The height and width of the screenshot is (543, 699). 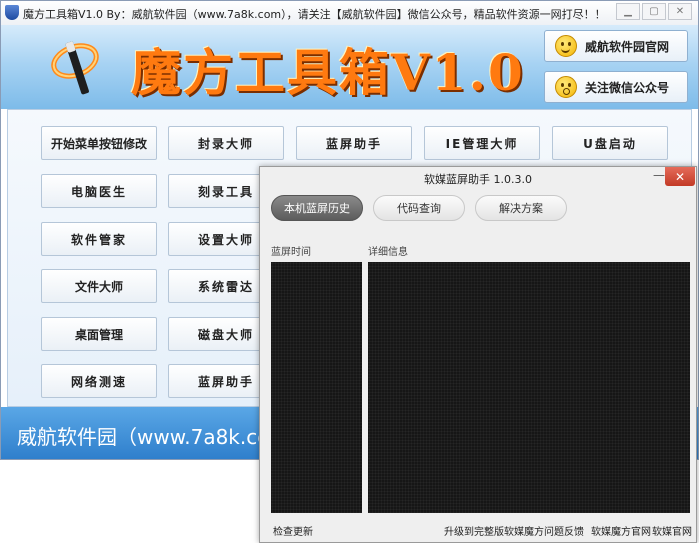 What do you see at coordinates (388, 252) in the screenshot?
I see `col-detail-label: 详细信息` at bounding box center [388, 252].